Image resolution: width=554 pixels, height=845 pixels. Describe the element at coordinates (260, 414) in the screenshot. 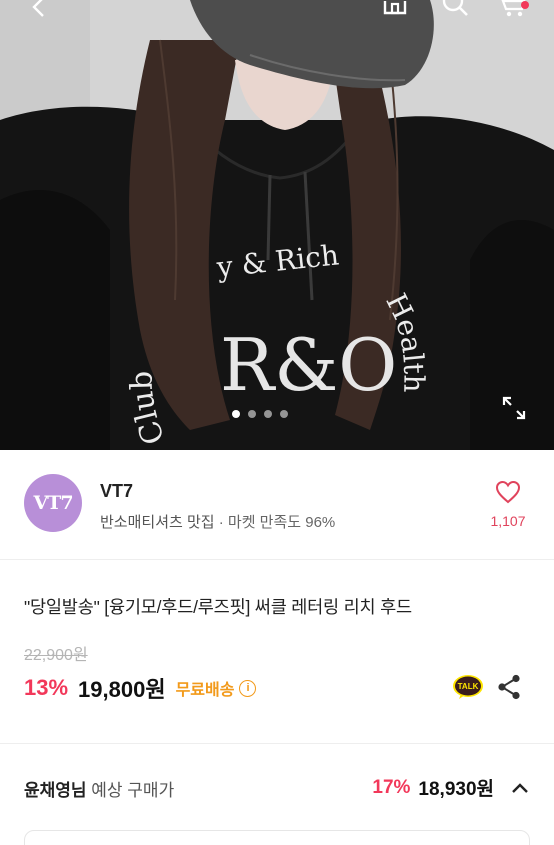

I see `carousel-indicator` at that location.